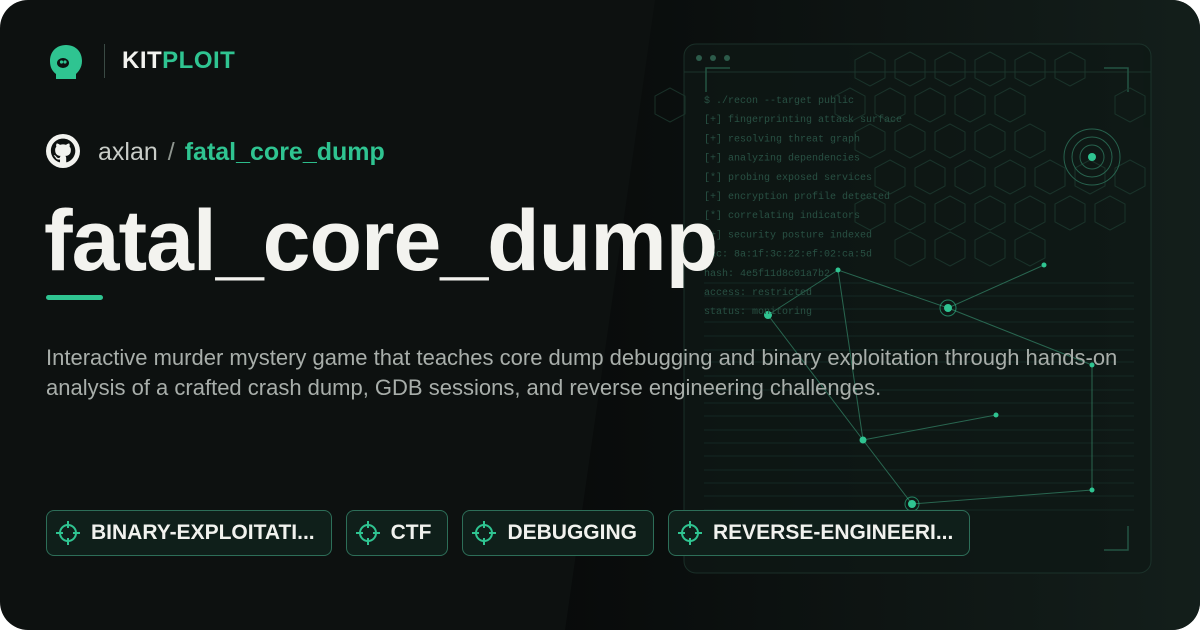 The image size is (1200, 630). I want to click on terminal-line: [+] security posture indexed, so click(788, 235).